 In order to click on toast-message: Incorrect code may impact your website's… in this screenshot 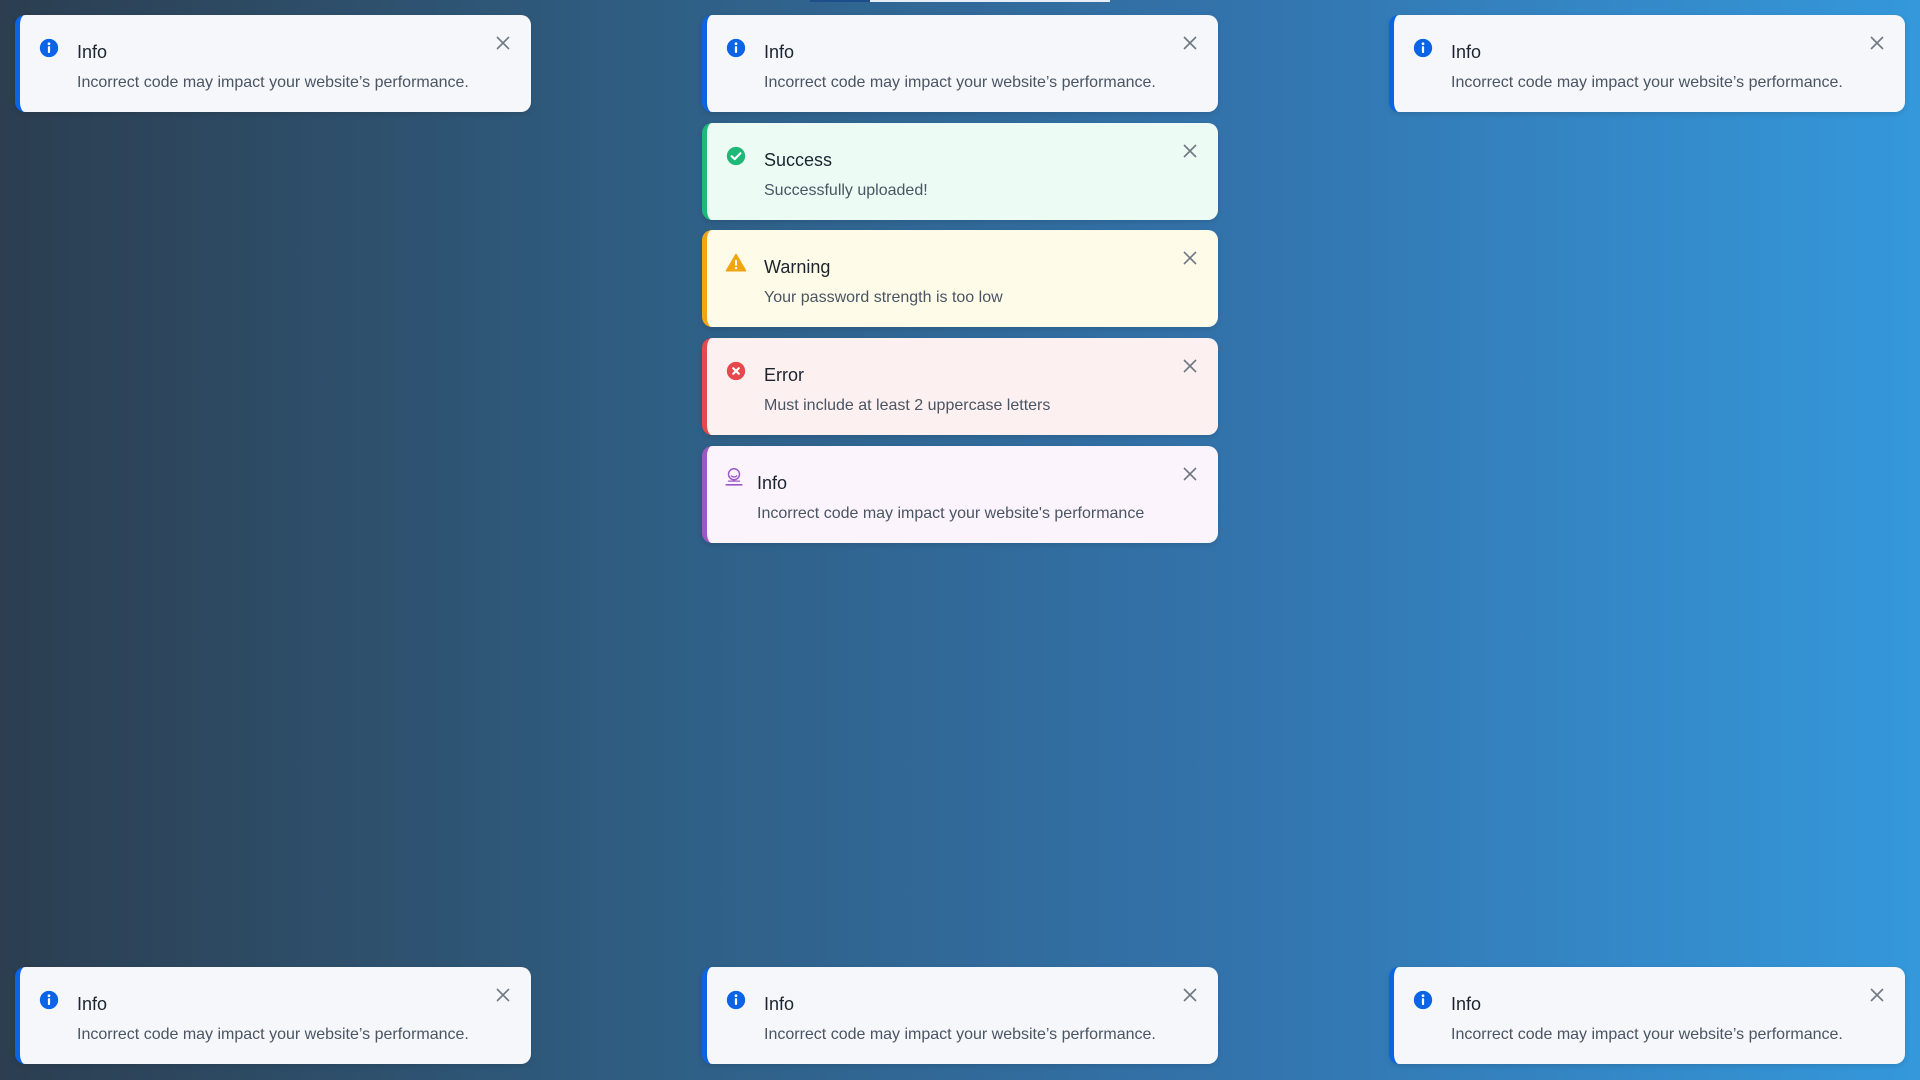, I will do `click(951, 513)`.